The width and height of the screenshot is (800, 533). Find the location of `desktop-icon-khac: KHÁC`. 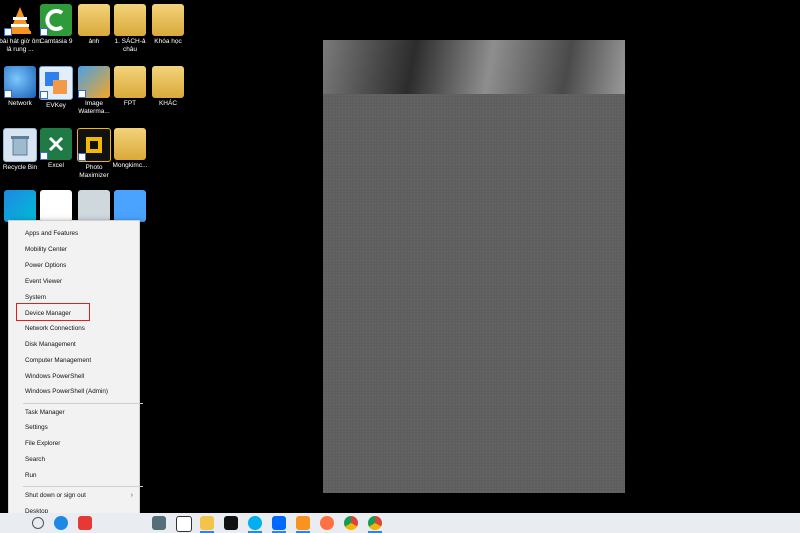

desktop-icon-khac: KHÁC is located at coordinates (168, 87).